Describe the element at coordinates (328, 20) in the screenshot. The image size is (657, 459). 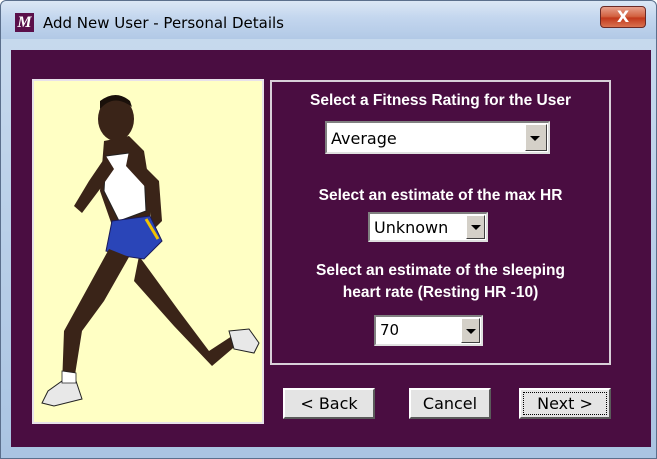
I see `title-bar: M Add New User - Personal Details X` at that location.